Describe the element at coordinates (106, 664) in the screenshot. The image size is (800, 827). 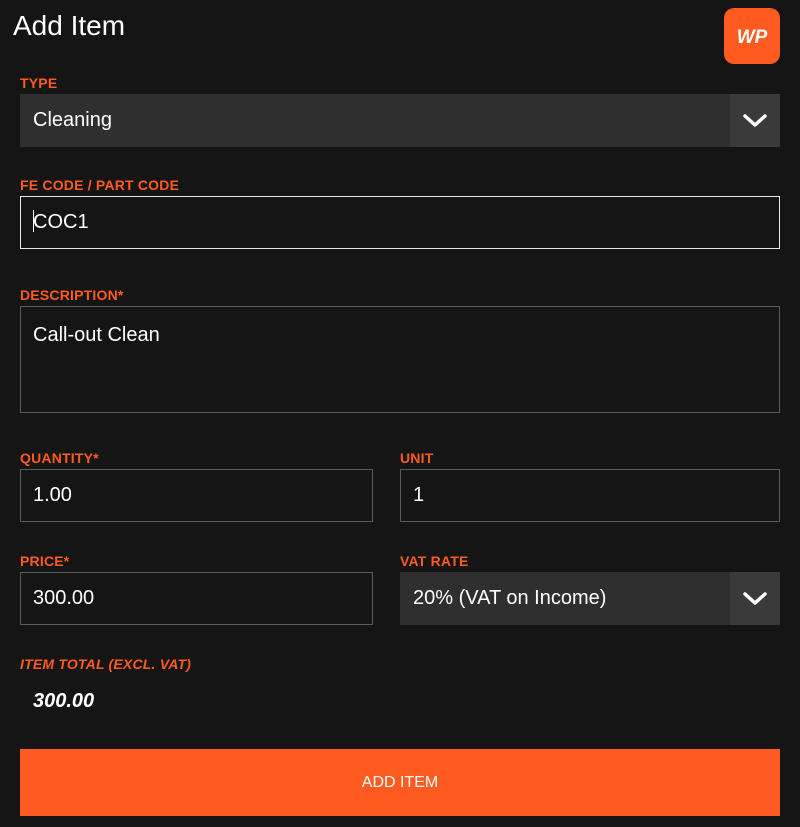
I see `item-total-label: ITEM TOTAL (EXCL. VAT)` at that location.